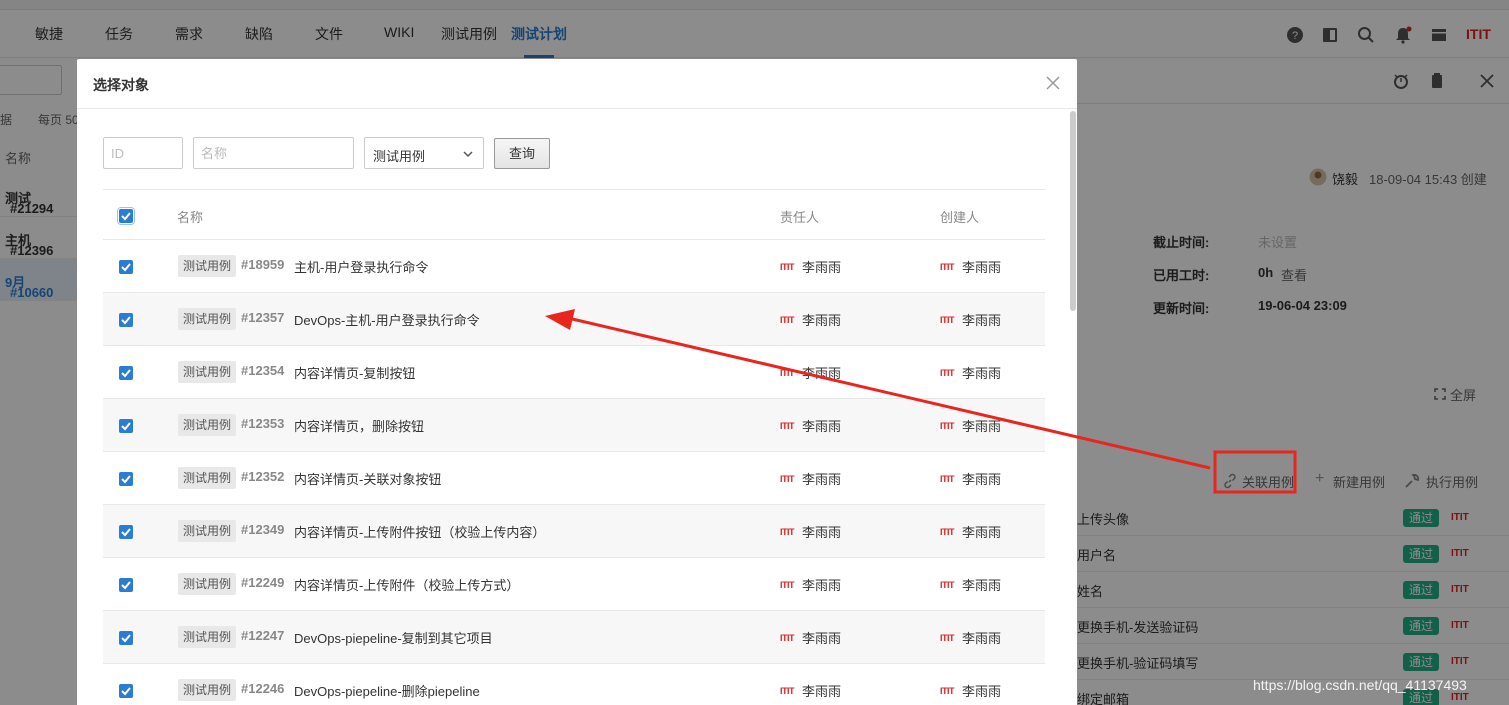 The height and width of the screenshot is (705, 1509). What do you see at coordinates (577, 84) in the screenshot?
I see `dialog-header: 选择对象` at bounding box center [577, 84].